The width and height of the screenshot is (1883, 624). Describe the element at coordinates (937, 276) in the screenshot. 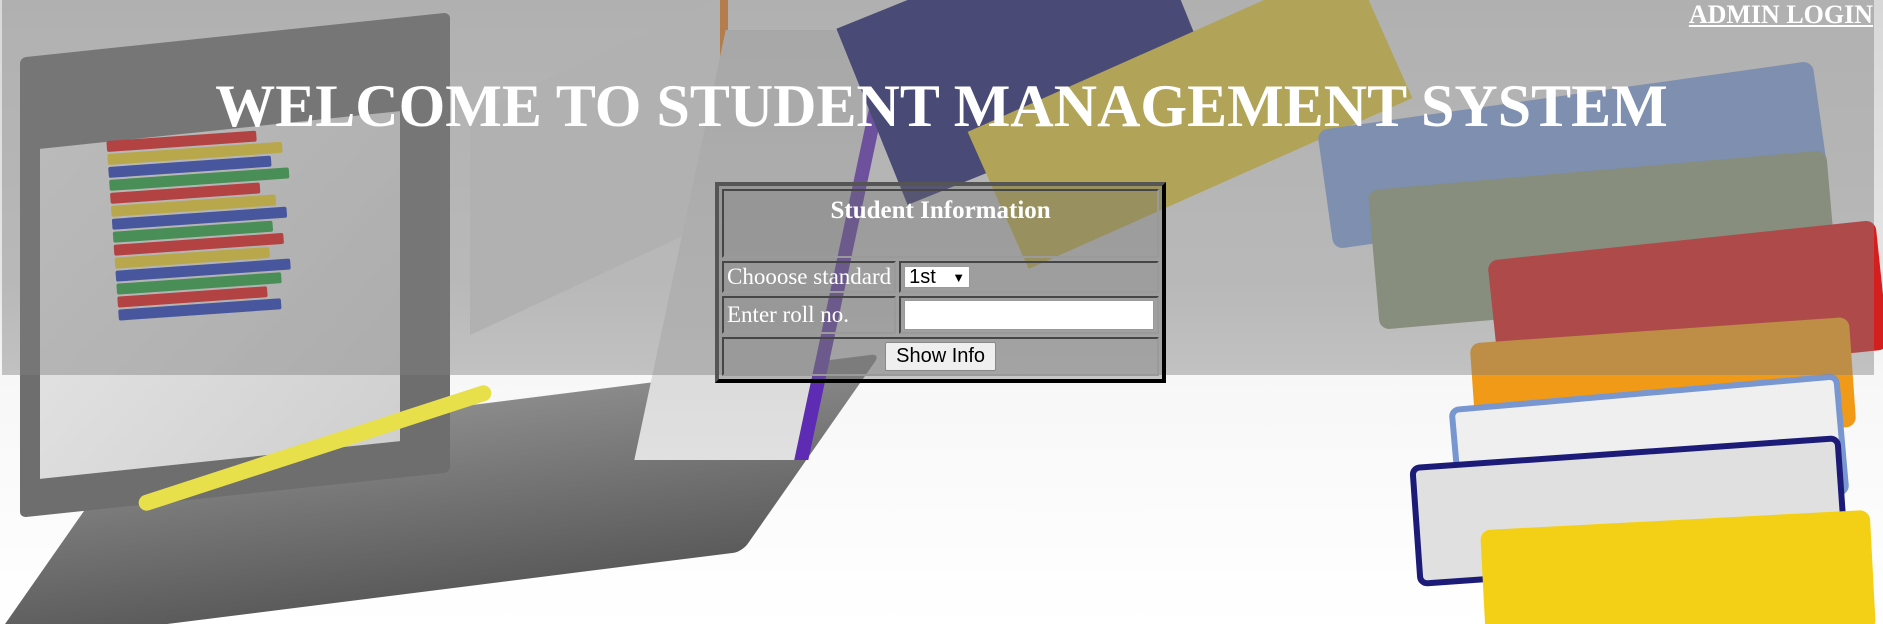

I see `standard-select: 1st ▼` at that location.